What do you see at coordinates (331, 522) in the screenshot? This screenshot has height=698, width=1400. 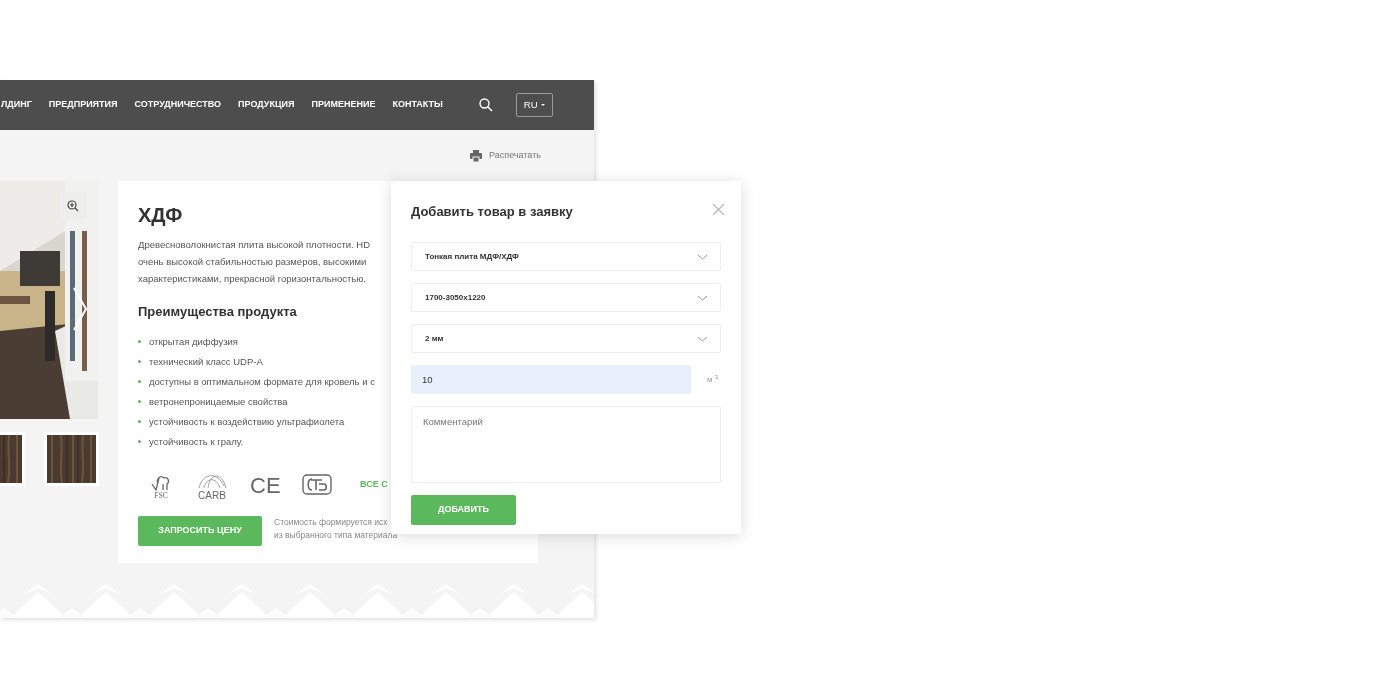 I see `price-note-line: Стоимость формируется исх` at bounding box center [331, 522].